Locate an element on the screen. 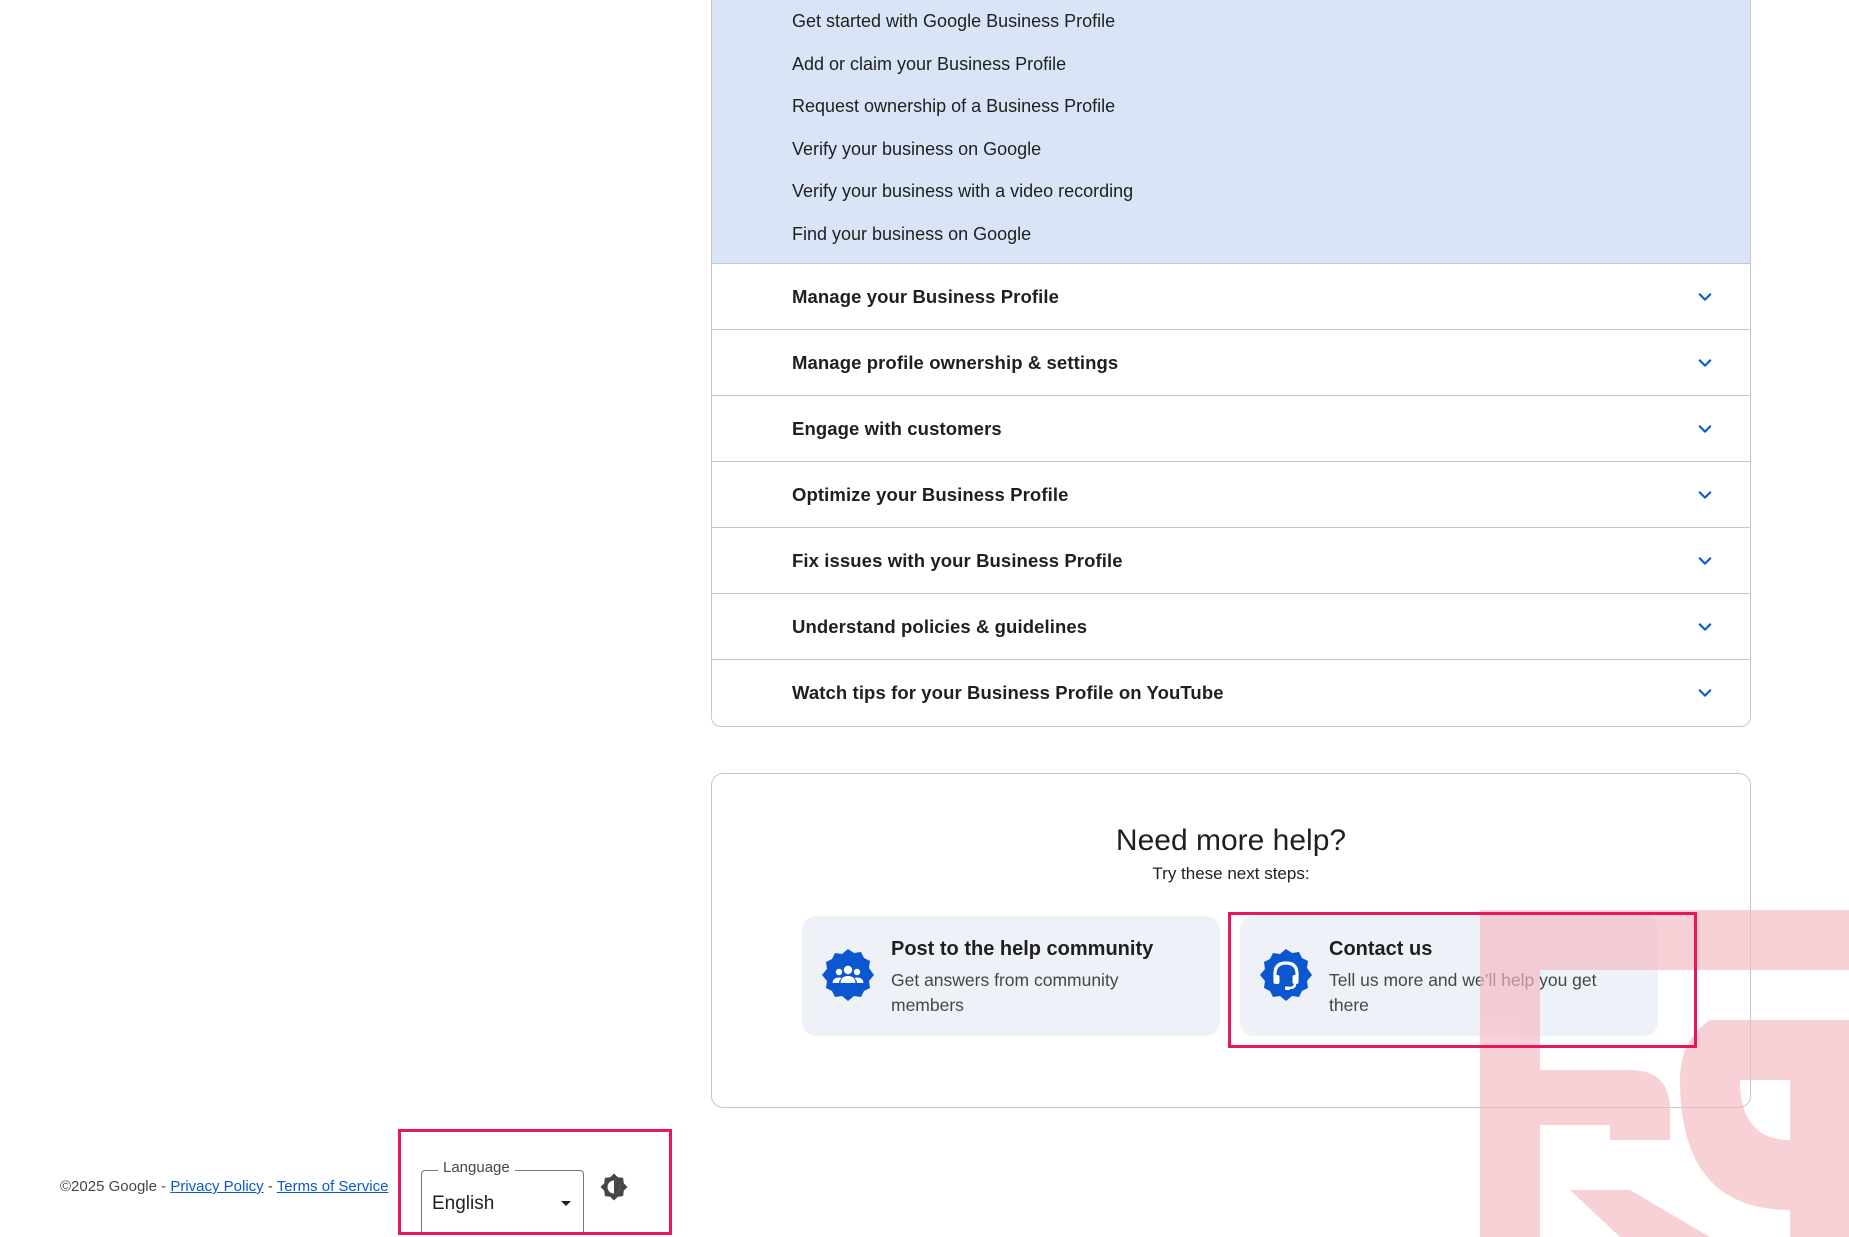 This screenshot has width=1849, height=1237. link-verify-business: Verify your business on Google is located at coordinates (1231, 149).